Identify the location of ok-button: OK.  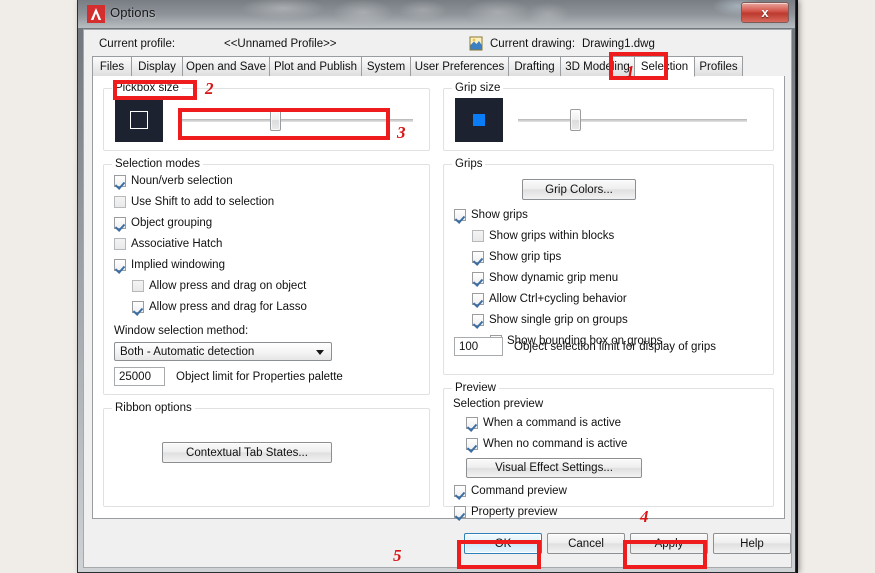
(503, 543).